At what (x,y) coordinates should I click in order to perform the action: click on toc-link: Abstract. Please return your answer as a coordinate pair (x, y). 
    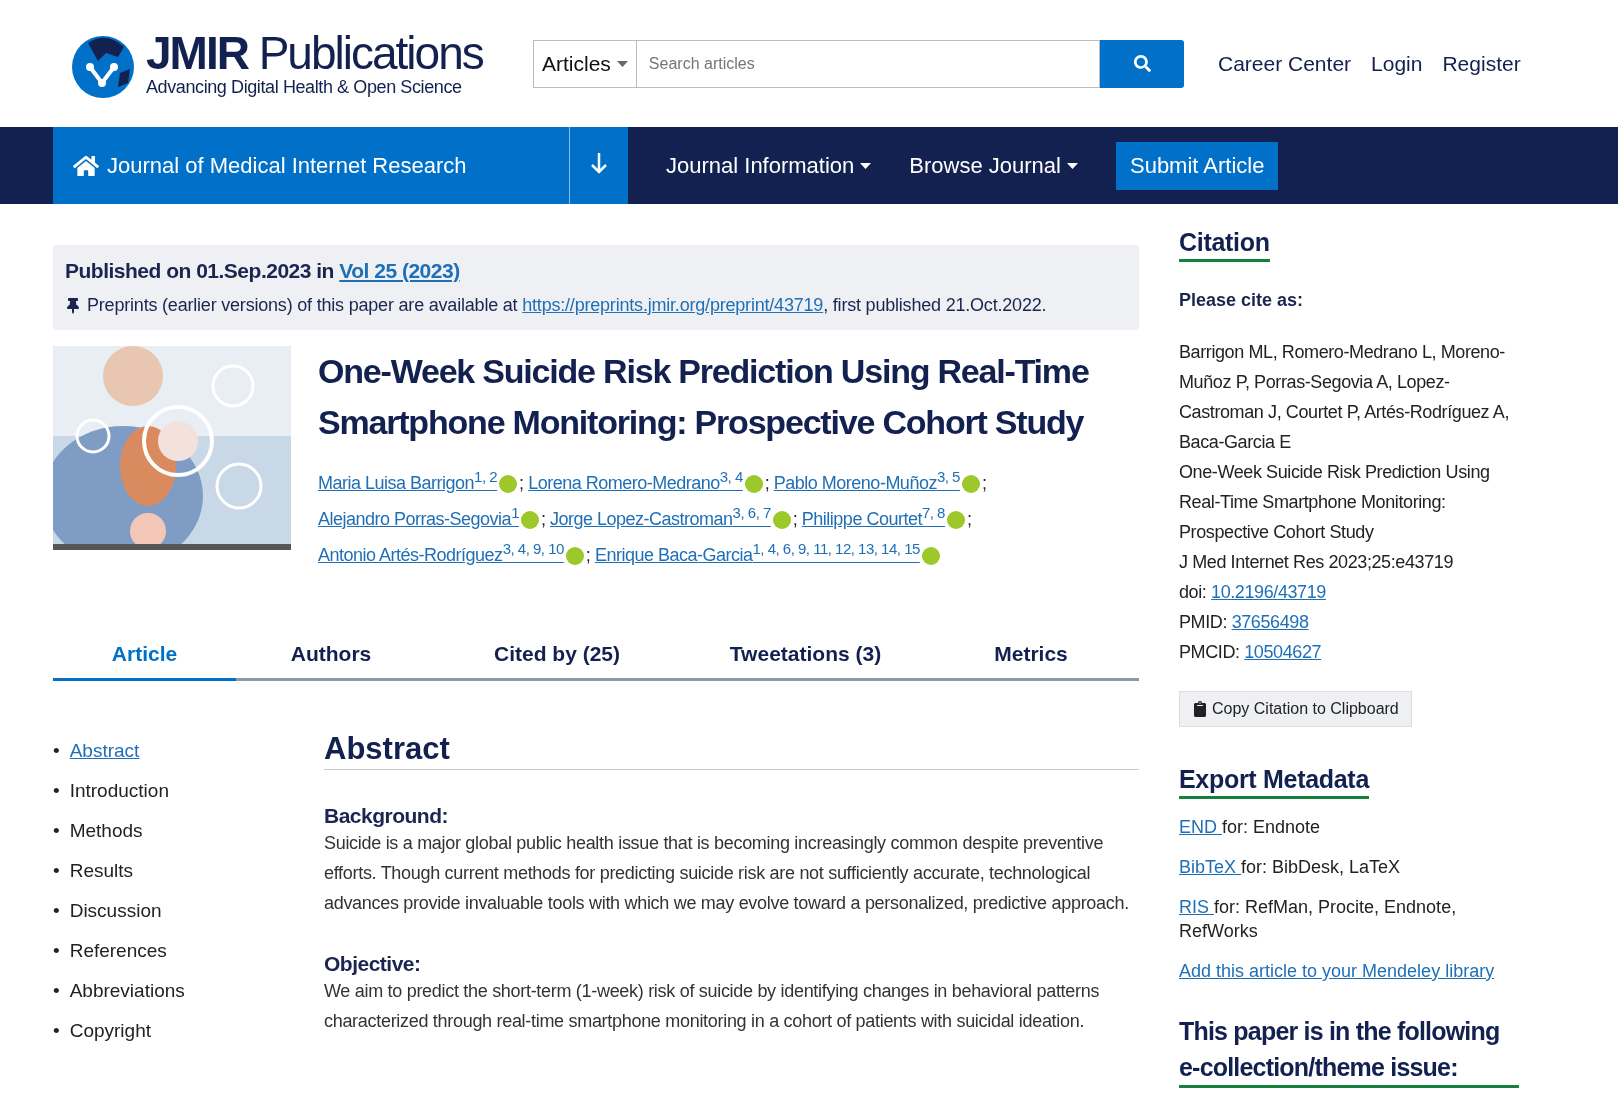
    Looking at the image, I should click on (104, 751).